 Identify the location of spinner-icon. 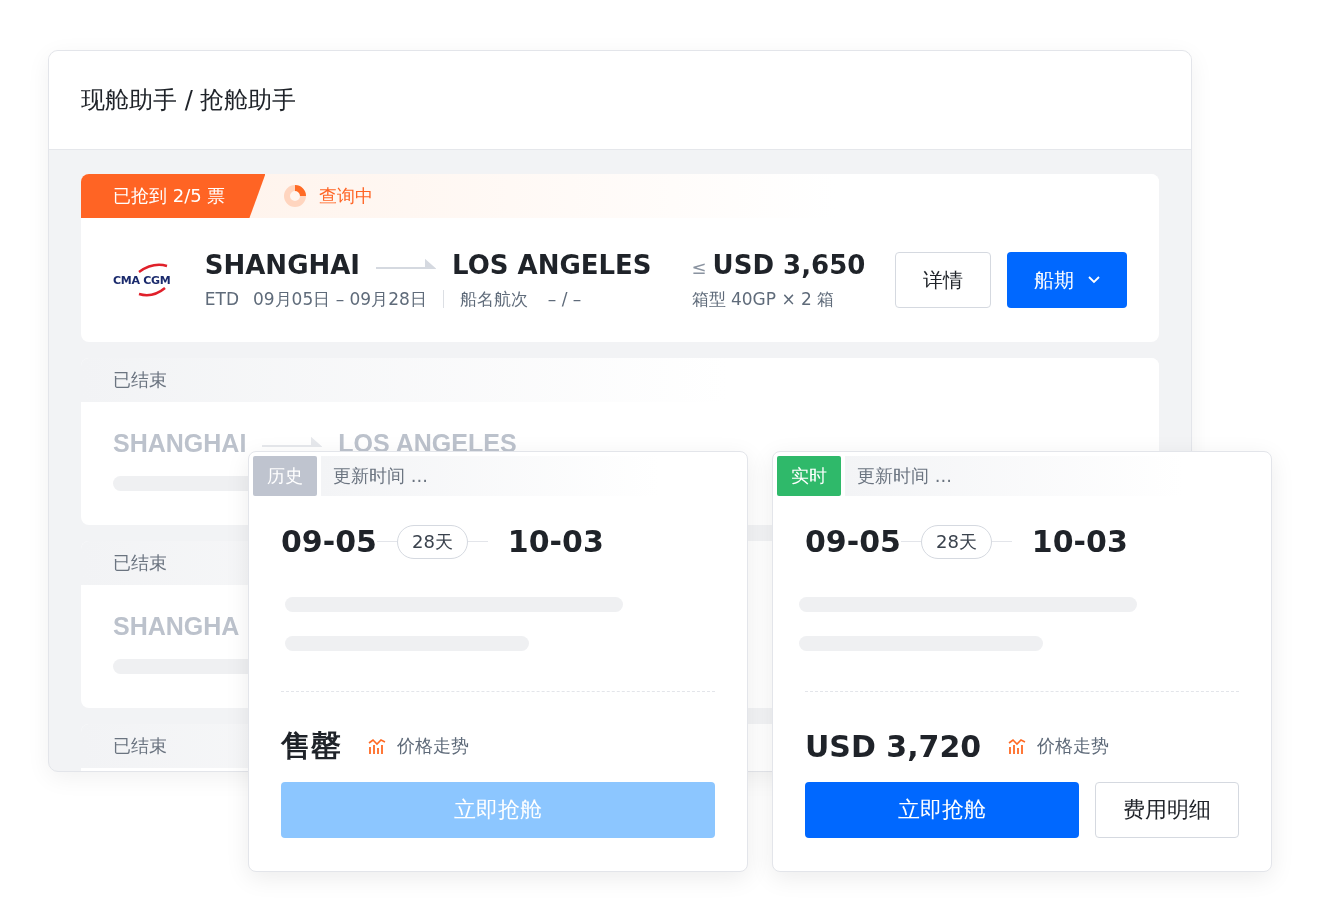
(295, 196).